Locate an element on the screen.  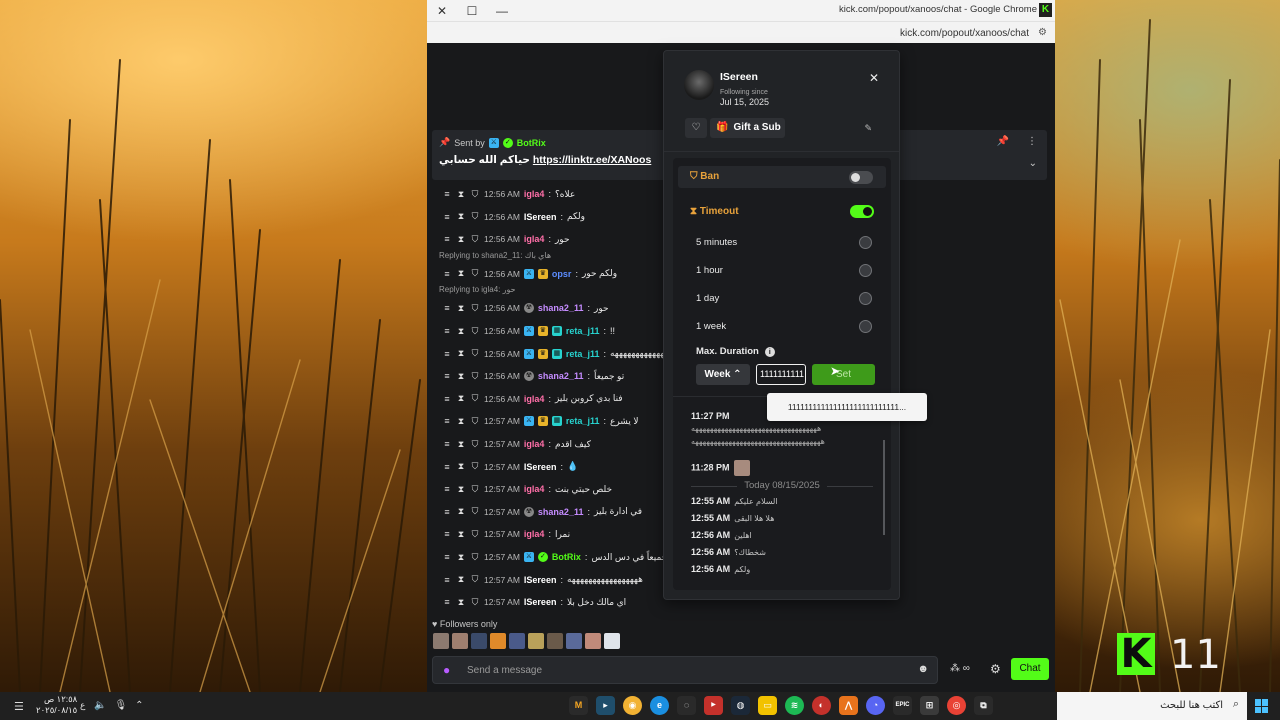
pinned-sender-name: BotRix is located at coordinates (531, 143).